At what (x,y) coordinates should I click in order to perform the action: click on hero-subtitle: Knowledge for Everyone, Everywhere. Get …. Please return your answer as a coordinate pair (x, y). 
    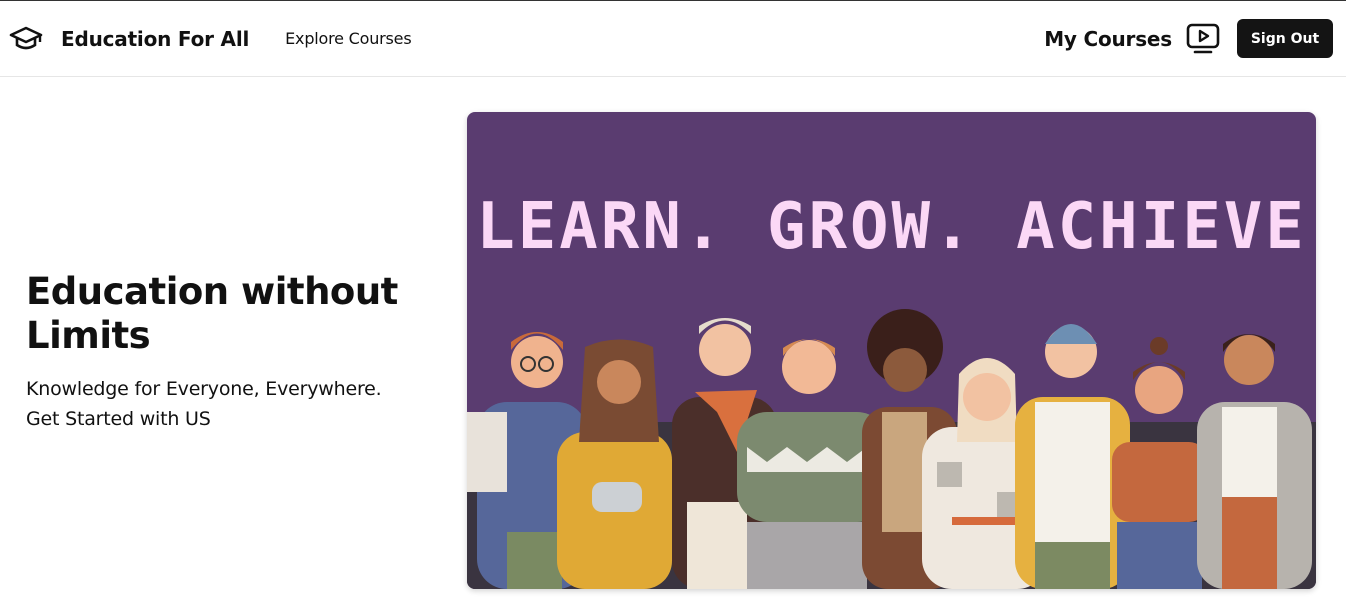
    Looking at the image, I should click on (236, 404).